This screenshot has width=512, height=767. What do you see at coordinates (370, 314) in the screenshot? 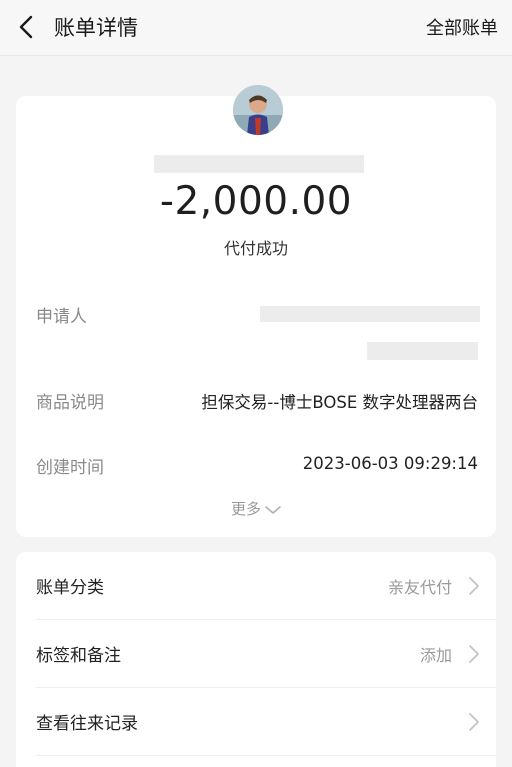
I see `applicant-value-redacted-line1` at bounding box center [370, 314].